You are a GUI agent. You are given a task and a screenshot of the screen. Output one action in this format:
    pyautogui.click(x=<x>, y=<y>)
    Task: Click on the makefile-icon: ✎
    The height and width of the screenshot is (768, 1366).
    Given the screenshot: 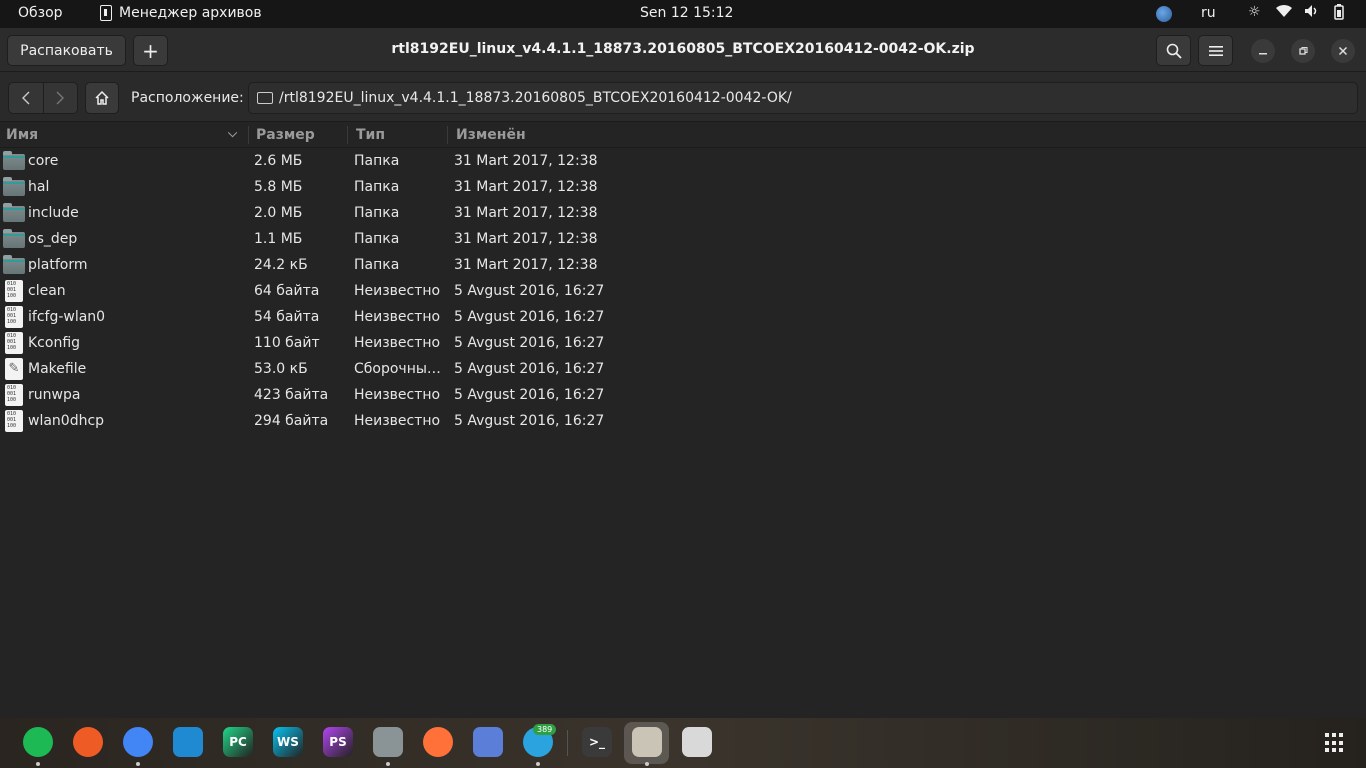 What is the action you would take?
    pyautogui.click(x=14, y=369)
    